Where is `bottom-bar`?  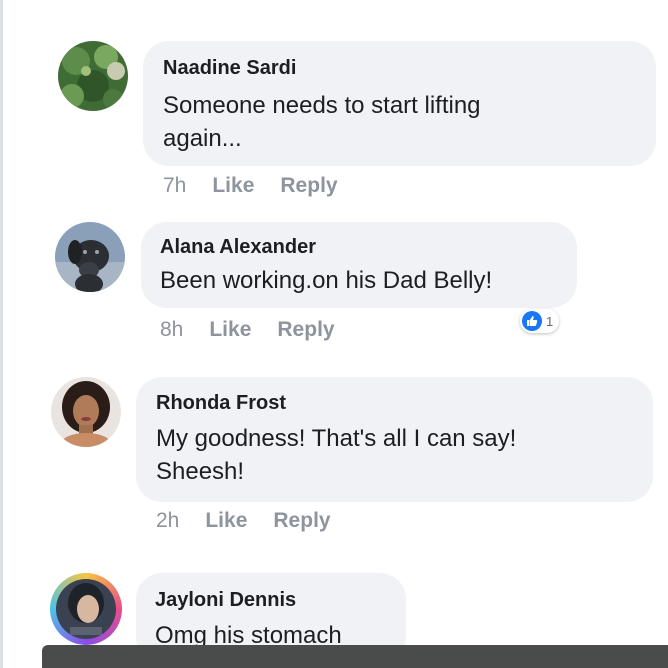
bottom-bar is located at coordinates (355, 656).